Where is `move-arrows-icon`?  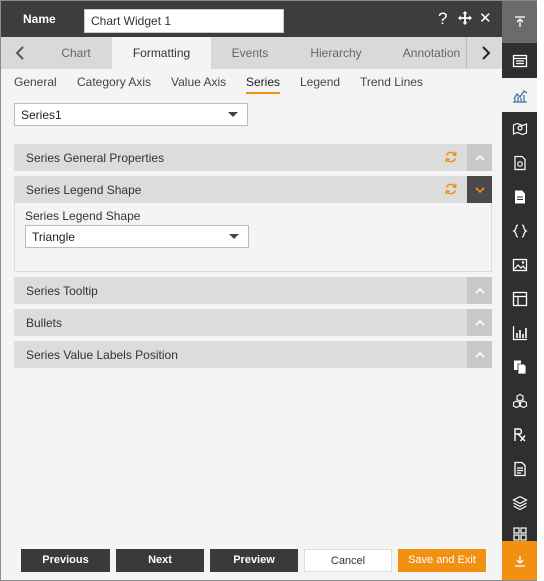 move-arrows-icon is located at coordinates (465, 18).